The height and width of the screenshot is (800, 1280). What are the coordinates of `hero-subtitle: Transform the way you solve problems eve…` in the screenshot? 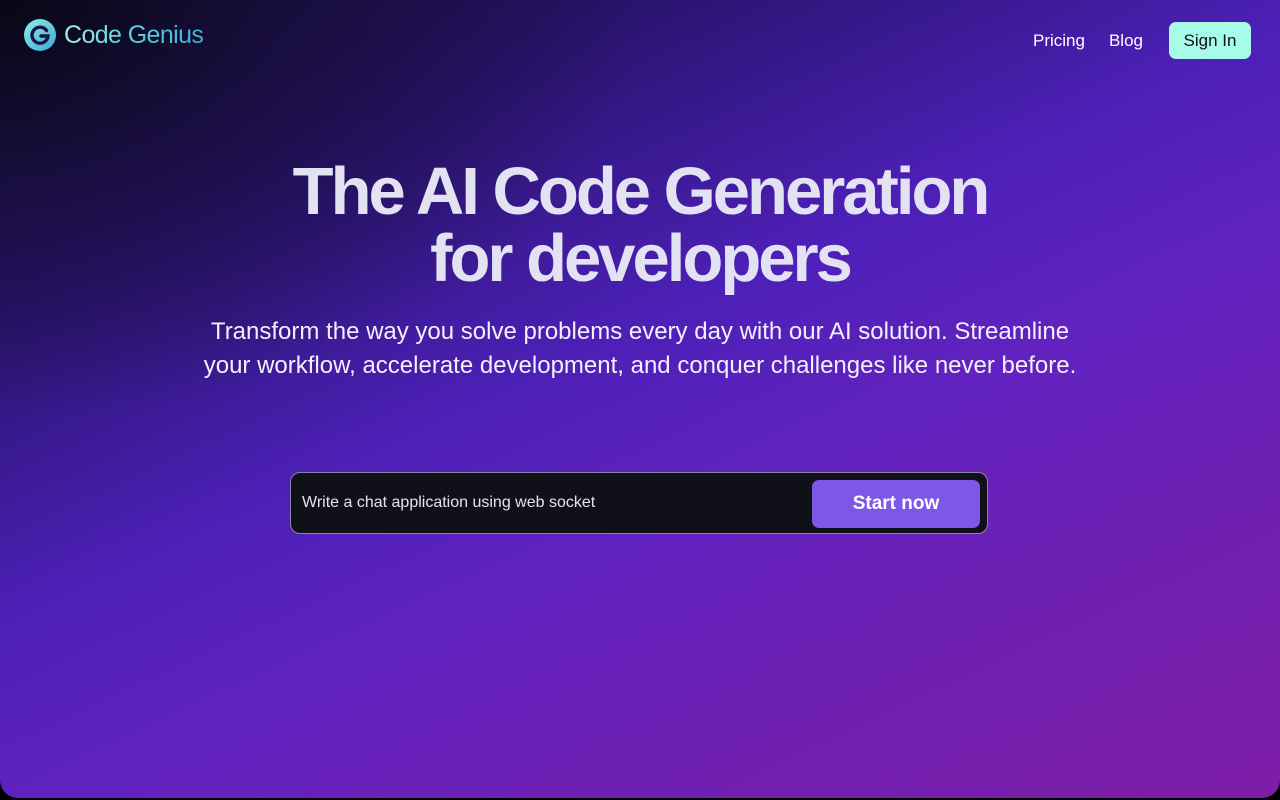 It's located at (640, 348).